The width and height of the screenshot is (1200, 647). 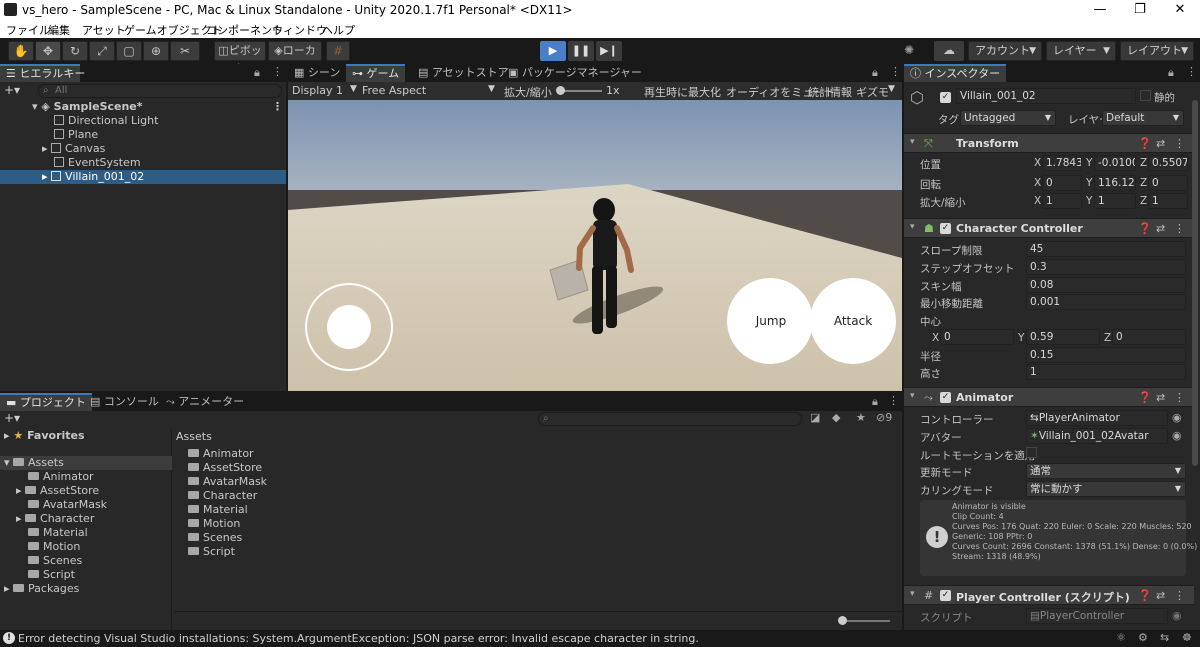 What do you see at coordinates (949, 51) in the screenshot?
I see `cloud-icon: ☁` at bounding box center [949, 51].